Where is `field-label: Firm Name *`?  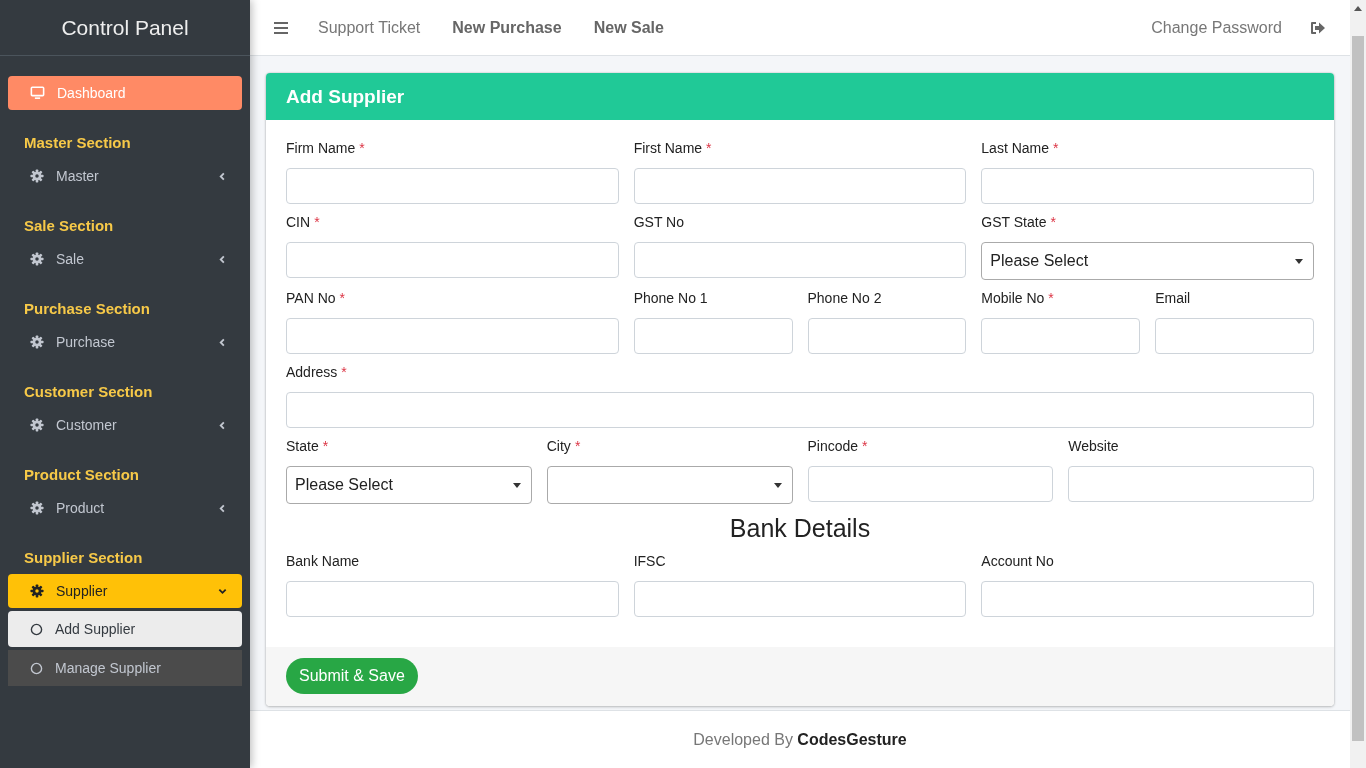 field-label: Firm Name * is located at coordinates (326, 149).